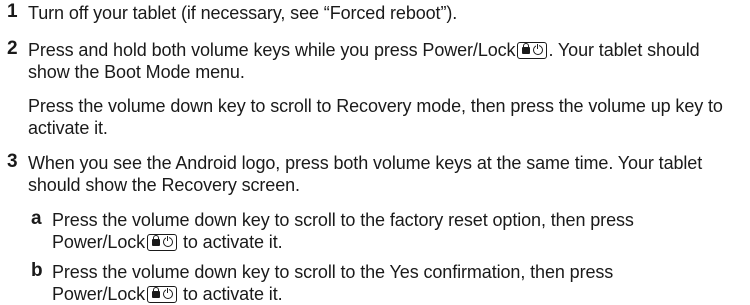  Describe the element at coordinates (12, 161) in the screenshot. I see `step-number: 3` at that location.